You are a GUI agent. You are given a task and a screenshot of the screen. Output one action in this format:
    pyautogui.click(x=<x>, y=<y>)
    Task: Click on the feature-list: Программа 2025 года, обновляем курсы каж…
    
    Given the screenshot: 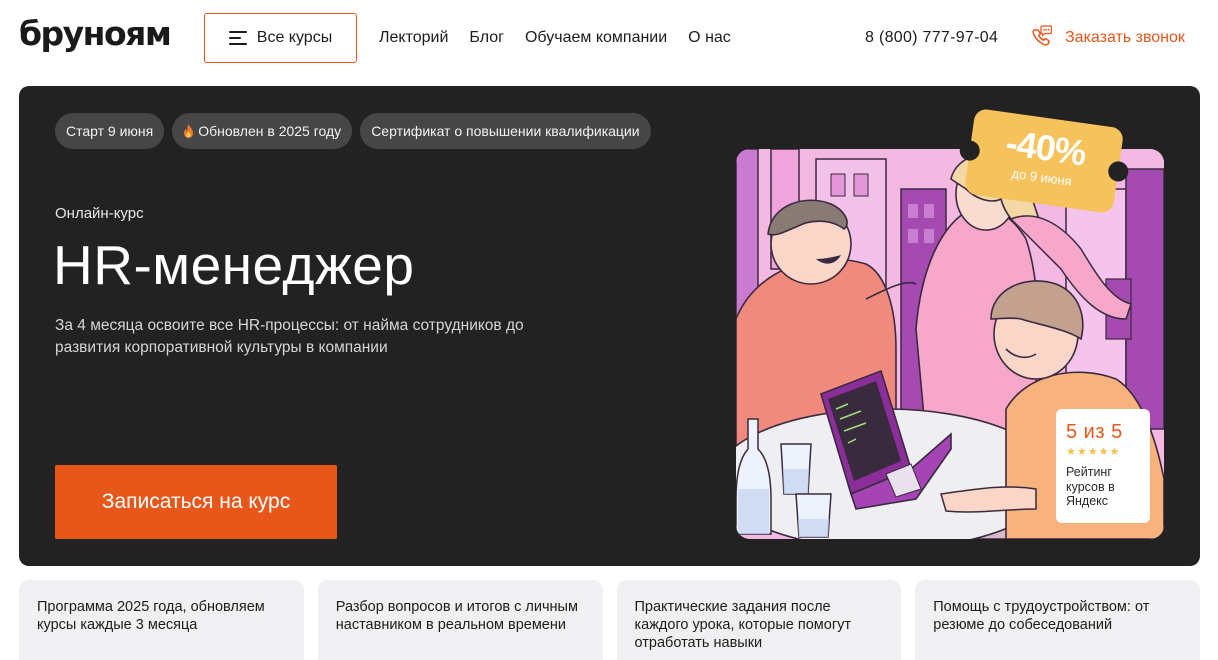 What is the action you would take?
    pyautogui.click(x=609, y=620)
    